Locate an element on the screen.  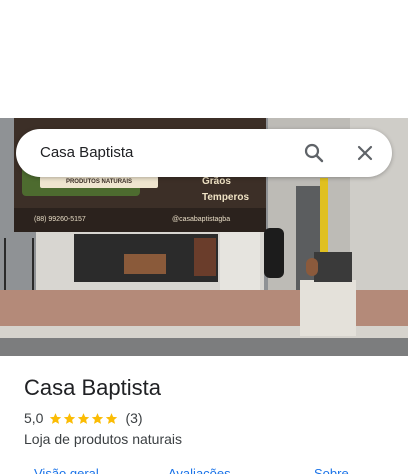
railing is located at coordinates (19, 266).